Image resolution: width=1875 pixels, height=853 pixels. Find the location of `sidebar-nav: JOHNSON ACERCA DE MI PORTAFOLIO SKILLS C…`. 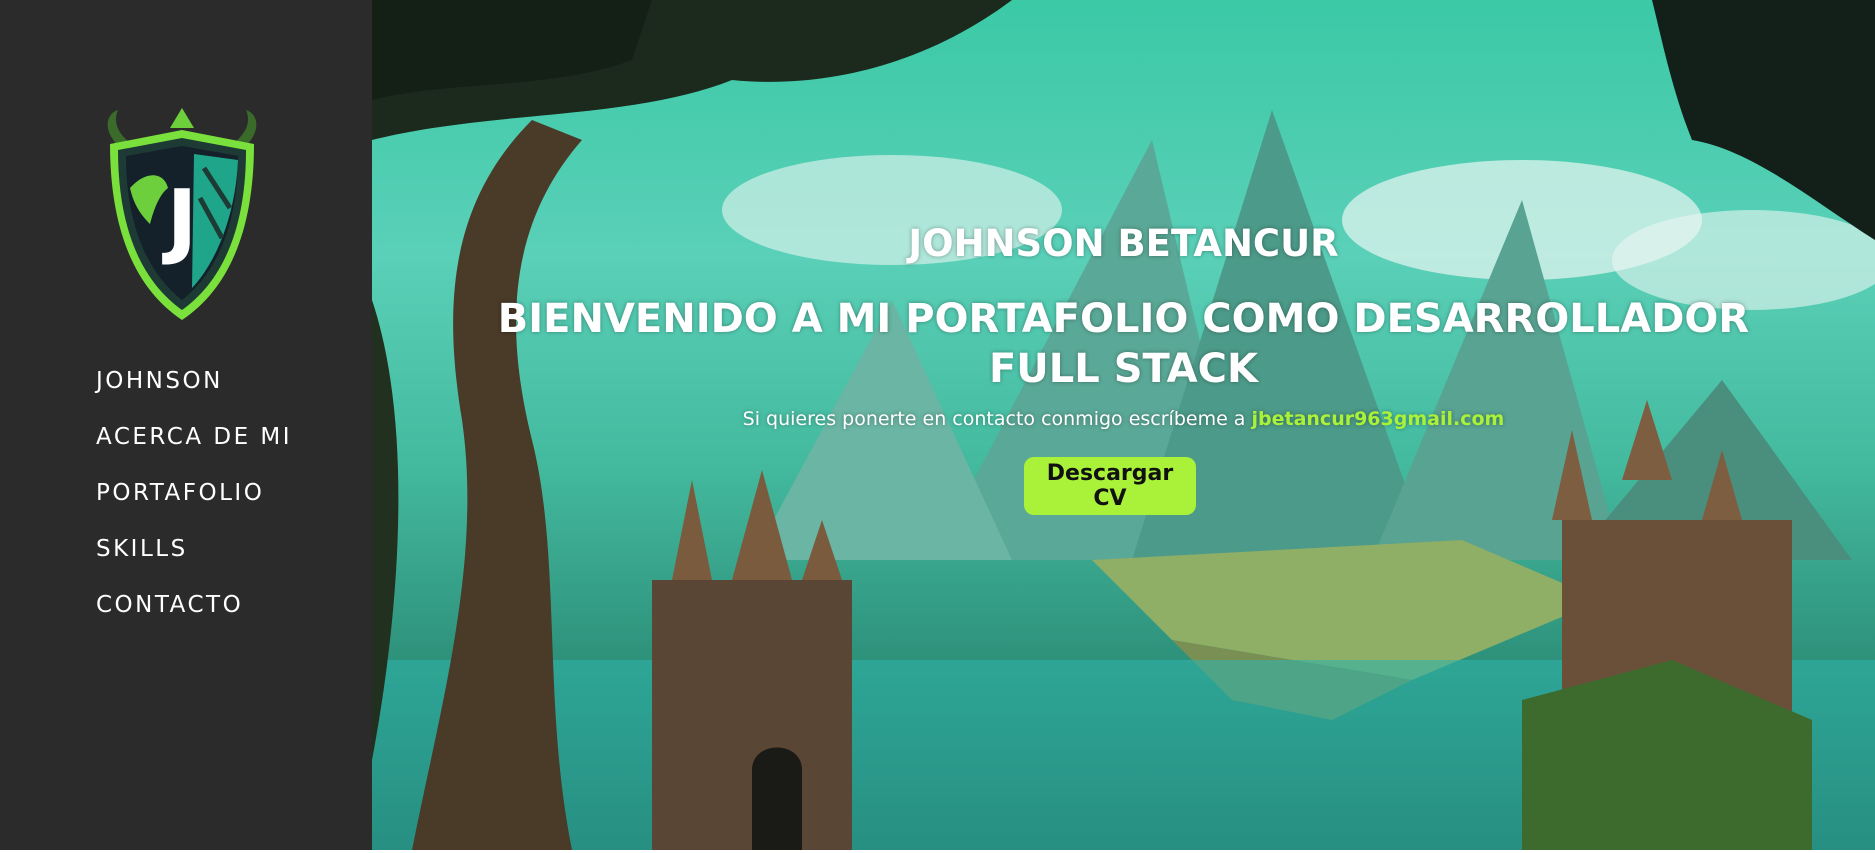

sidebar-nav: JOHNSON ACERCA DE MI PORTAFOLIO SKILLS C… is located at coordinates (194, 504).